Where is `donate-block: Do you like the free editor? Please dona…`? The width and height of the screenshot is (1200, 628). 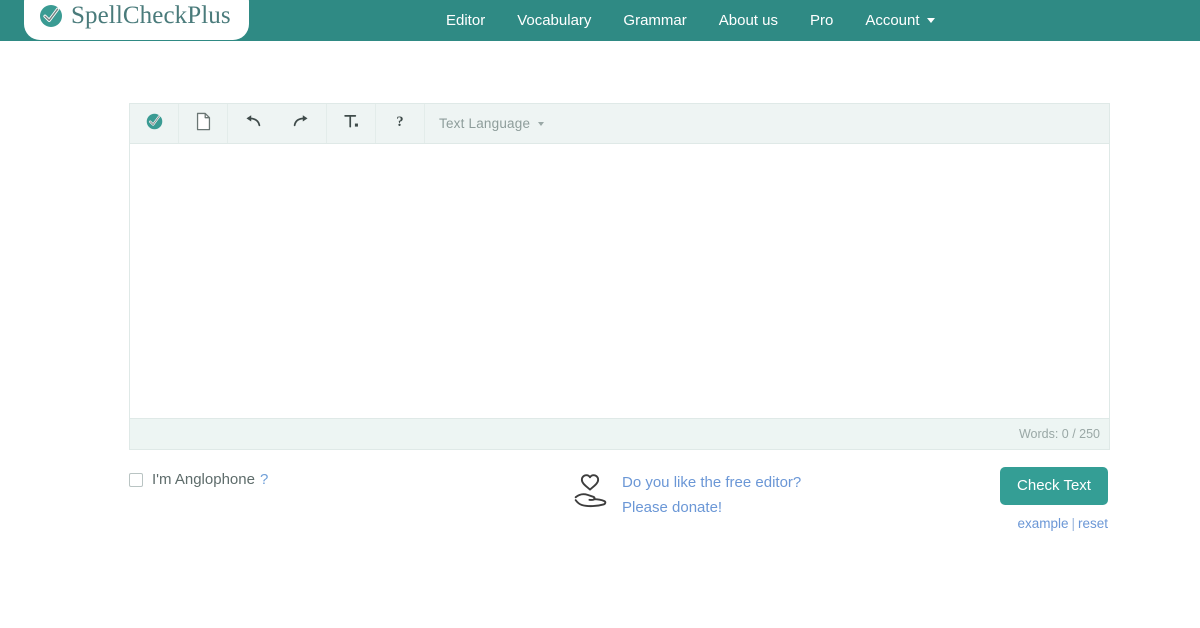 donate-block: Do you like the free editor? Please dona… is located at coordinates (684, 492).